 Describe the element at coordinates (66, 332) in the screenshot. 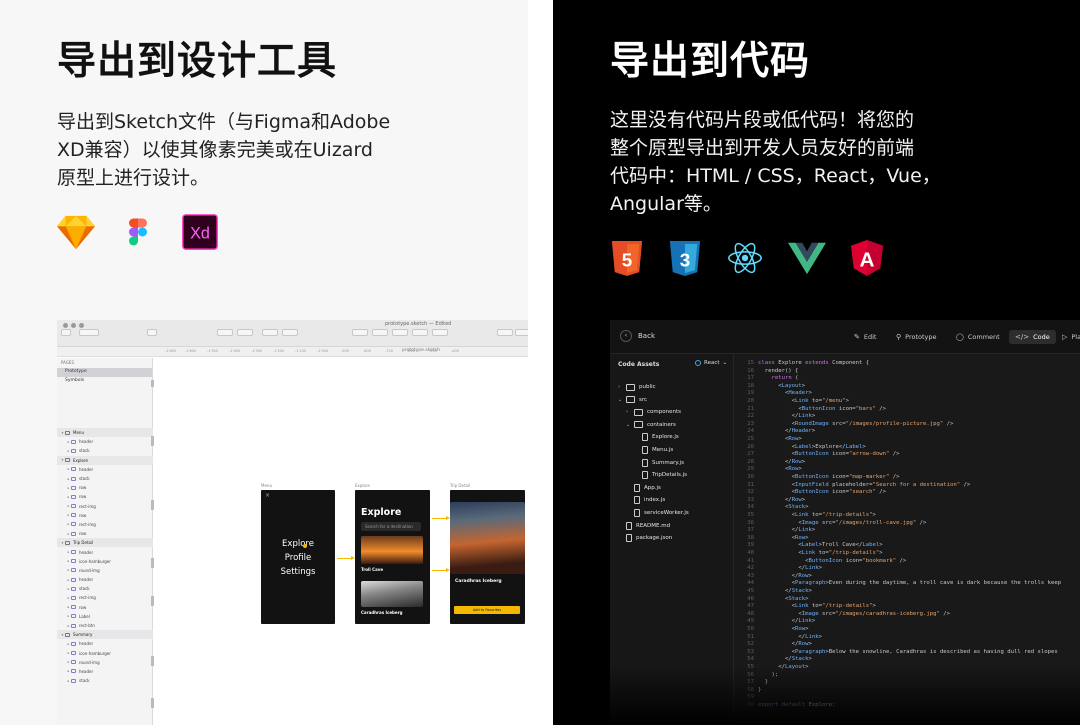

I see `insert-tool-button` at that location.